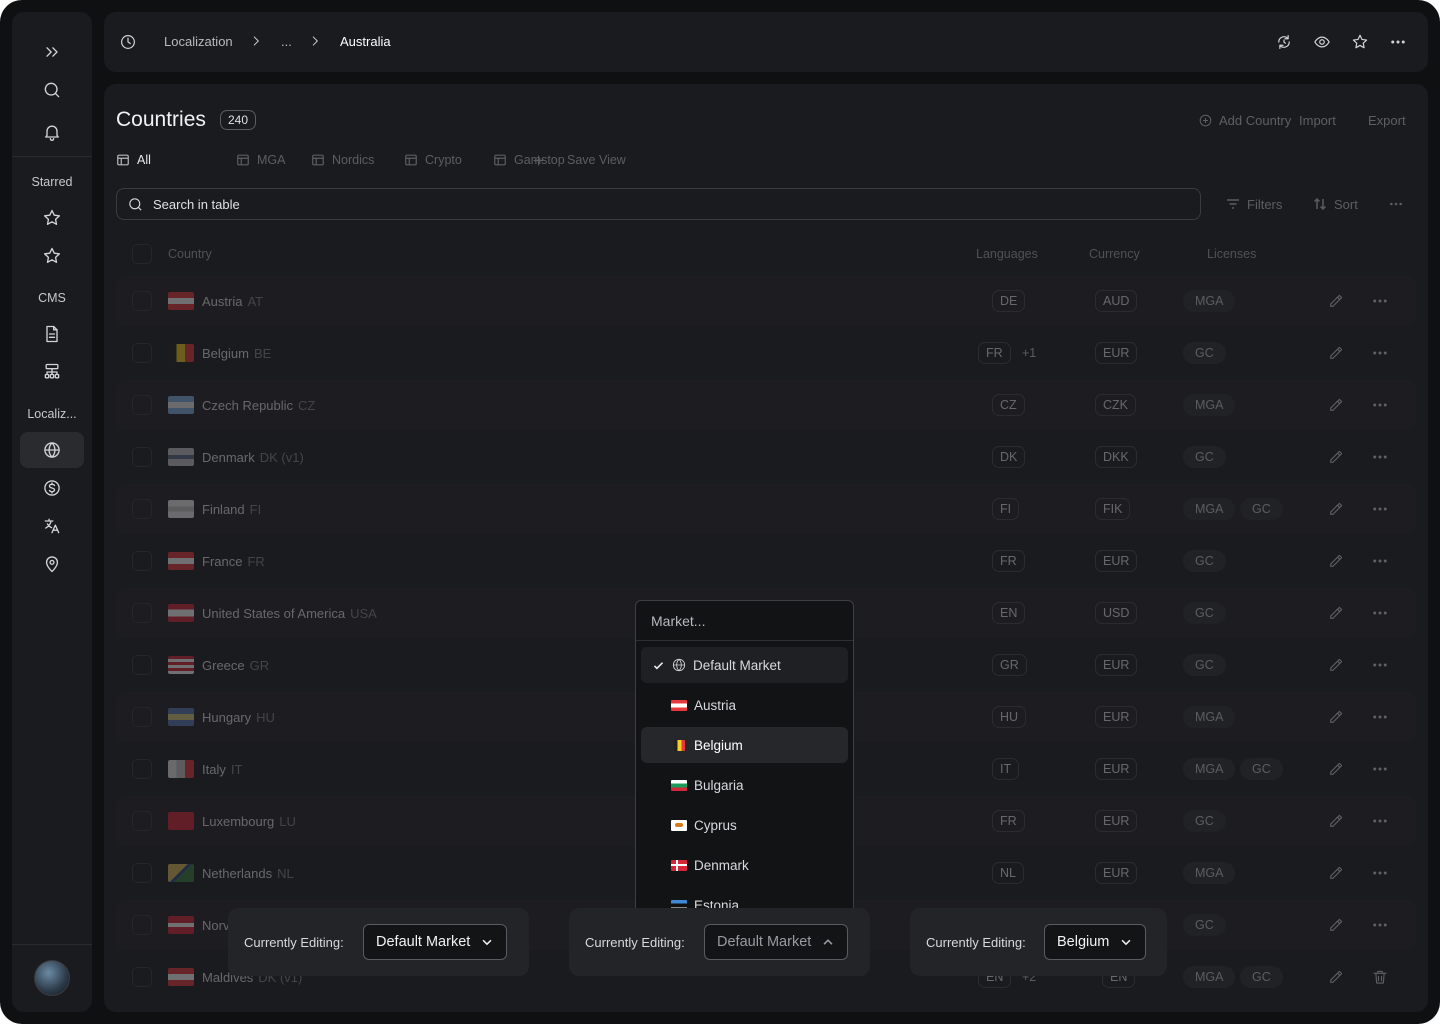 Image resolution: width=1440 pixels, height=1024 pixels. What do you see at coordinates (52, 978) in the screenshot?
I see `user-avatar` at bounding box center [52, 978].